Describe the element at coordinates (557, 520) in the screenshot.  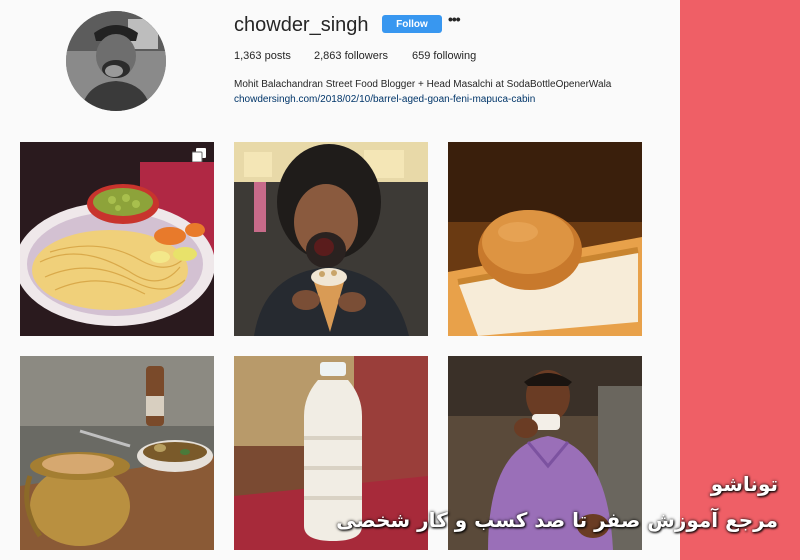
I see `watermark-tagline: مرجع آموزش صفر تا صد کسب و کار شخصی` at that location.